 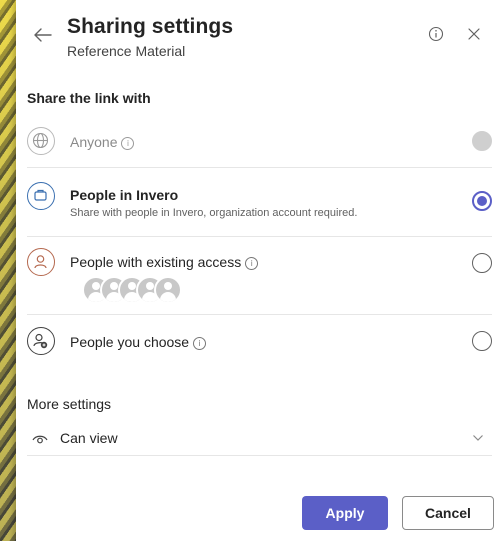 What do you see at coordinates (259, 276) in the screenshot?
I see `option-existing-access: People with existing access i` at bounding box center [259, 276].